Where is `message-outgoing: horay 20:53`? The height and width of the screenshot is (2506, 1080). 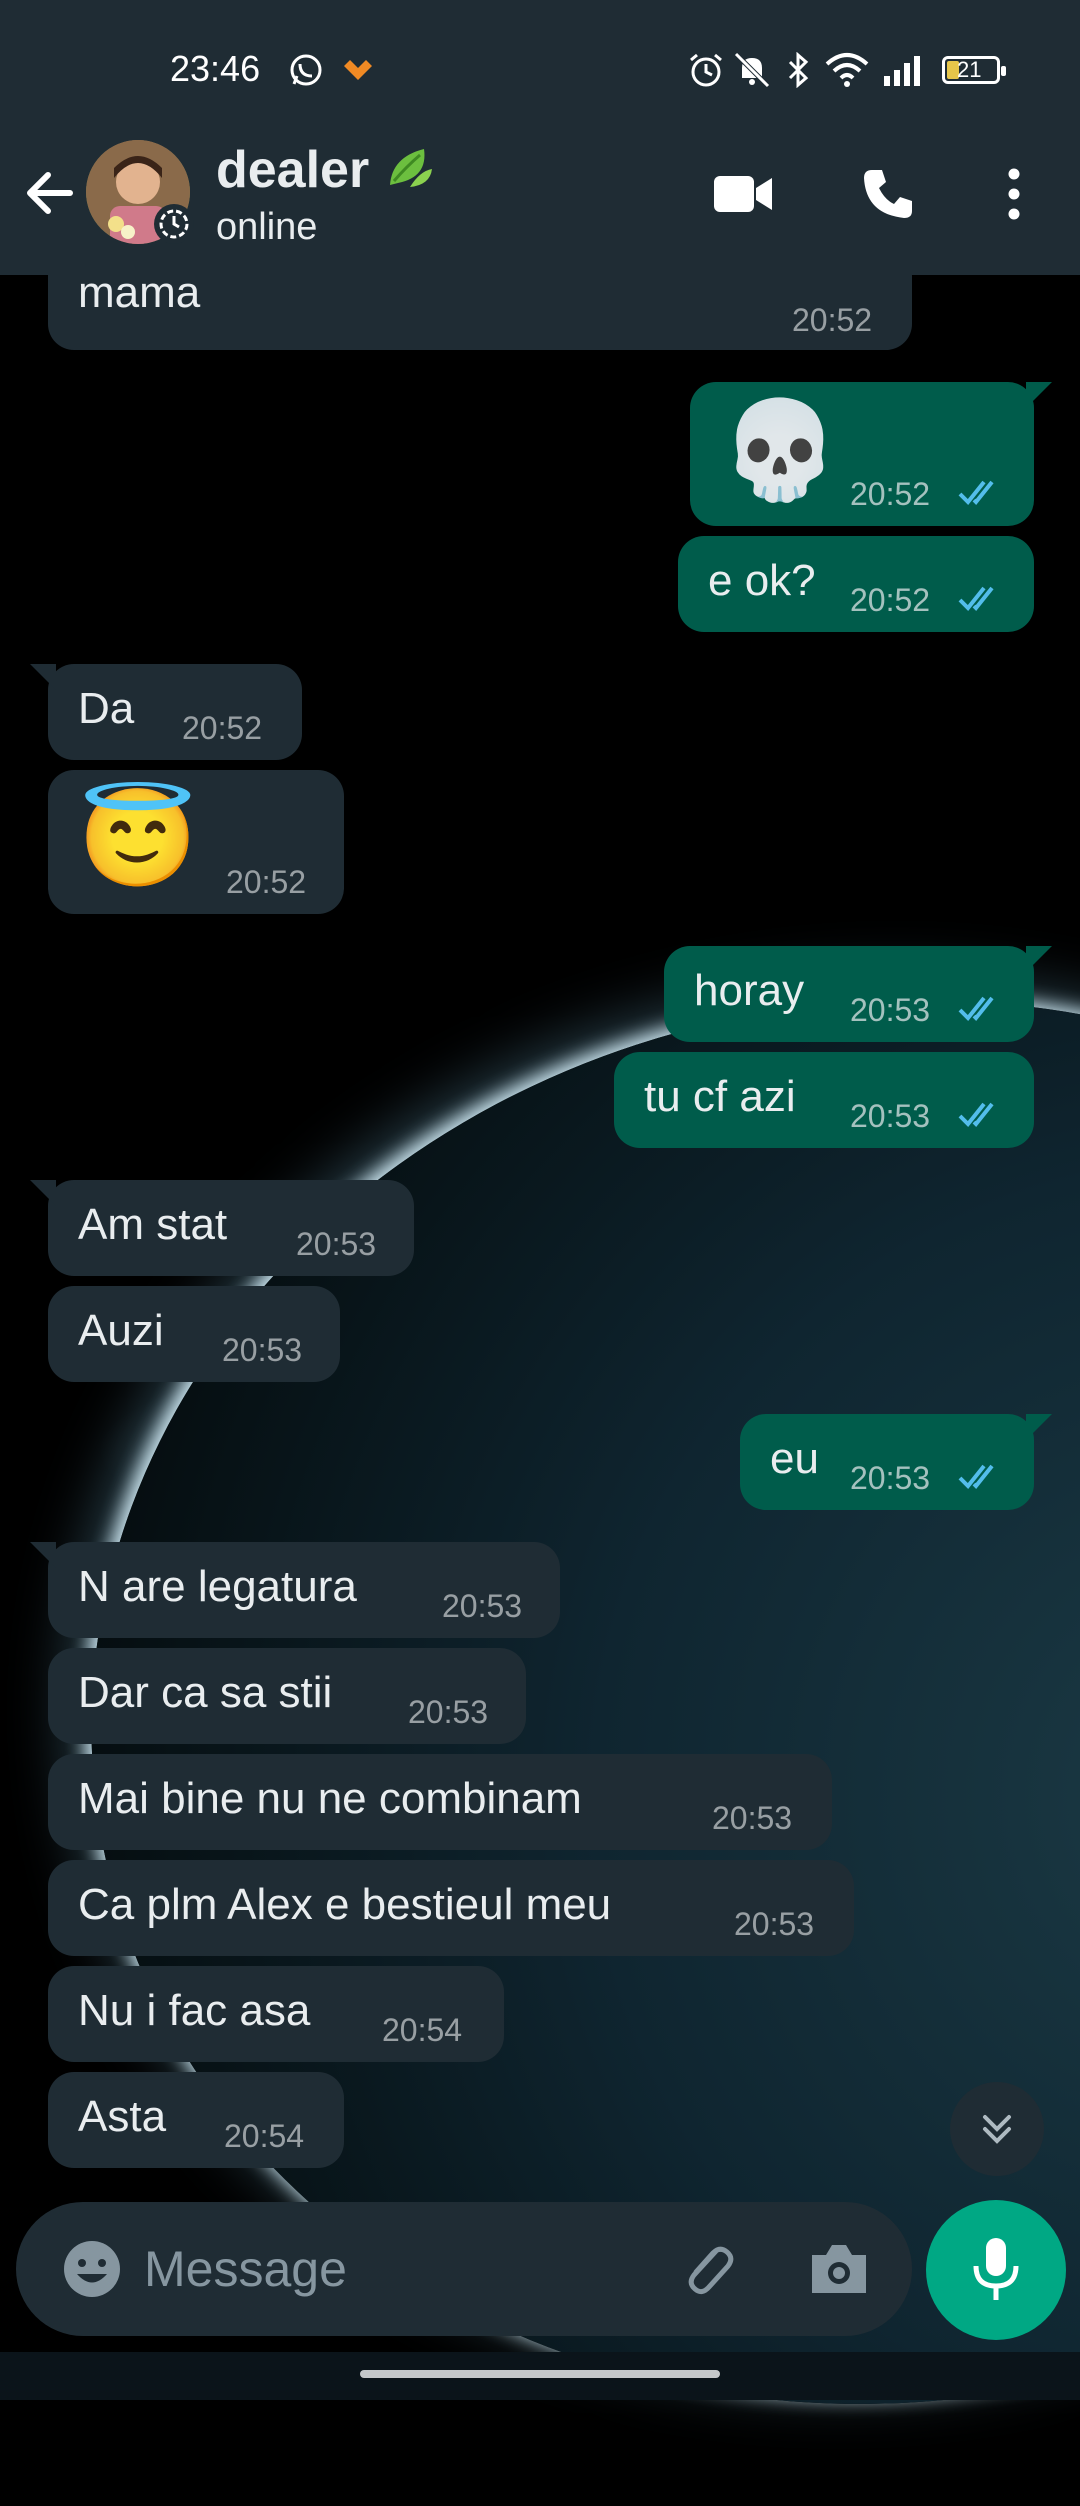
message-outgoing: horay 20:53 is located at coordinates (858, 994).